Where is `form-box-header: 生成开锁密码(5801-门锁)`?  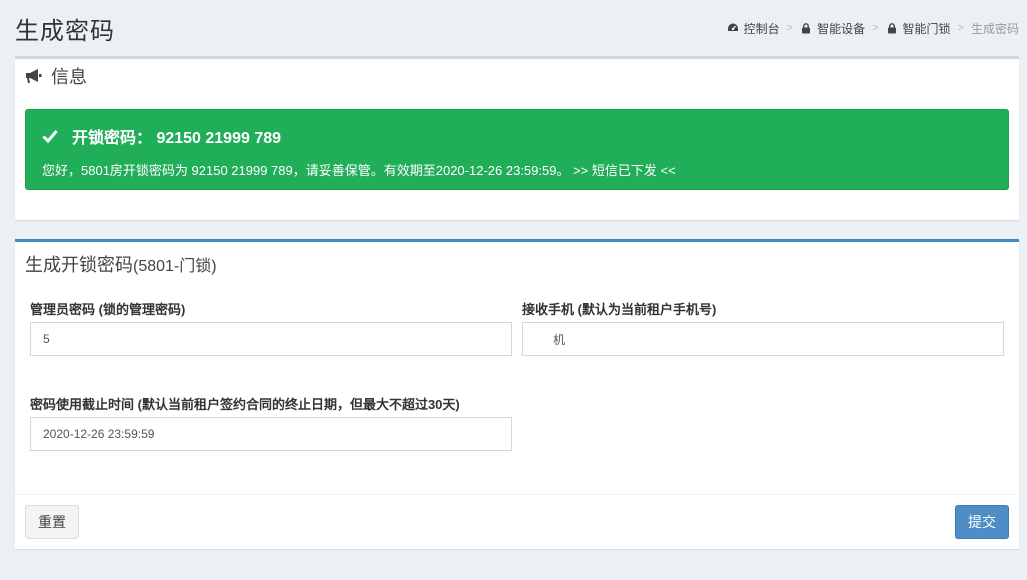
form-box-header: 生成开锁密码(5801-门锁) is located at coordinates (517, 263).